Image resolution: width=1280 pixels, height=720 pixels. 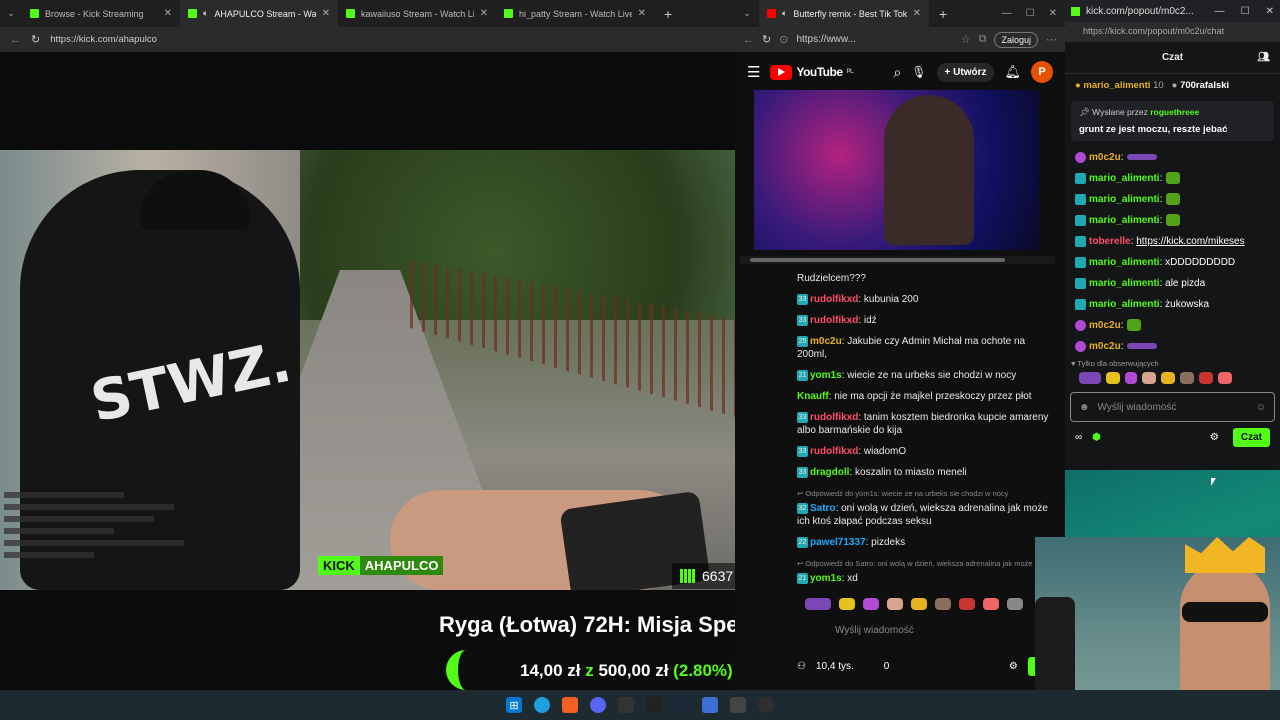 What do you see at coordinates (966, 39) in the screenshot?
I see `star-icon: ☆` at bounding box center [966, 39].